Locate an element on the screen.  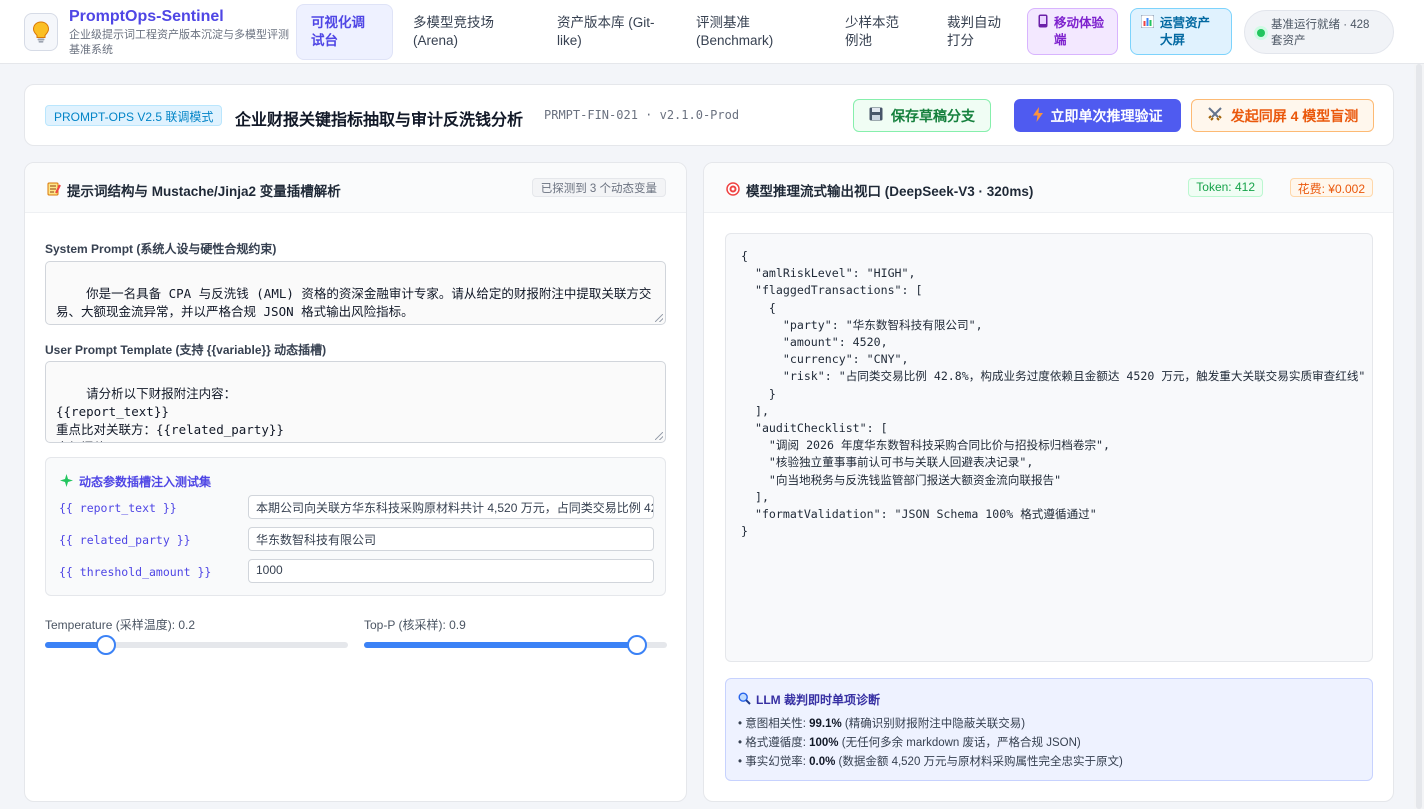
prompt-id-version: PRMPT-FIN-021 · v2.1.0-Prod is located at coordinates (642, 115).